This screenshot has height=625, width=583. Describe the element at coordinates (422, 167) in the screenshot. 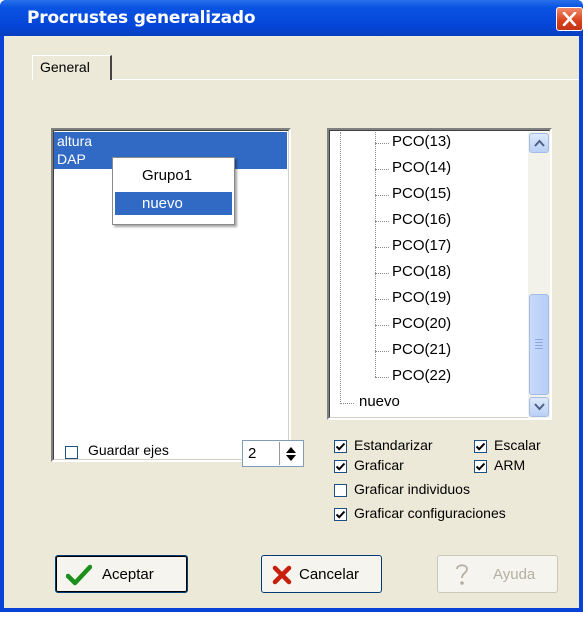

I see `tree-item-label: PCO(14)` at that location.